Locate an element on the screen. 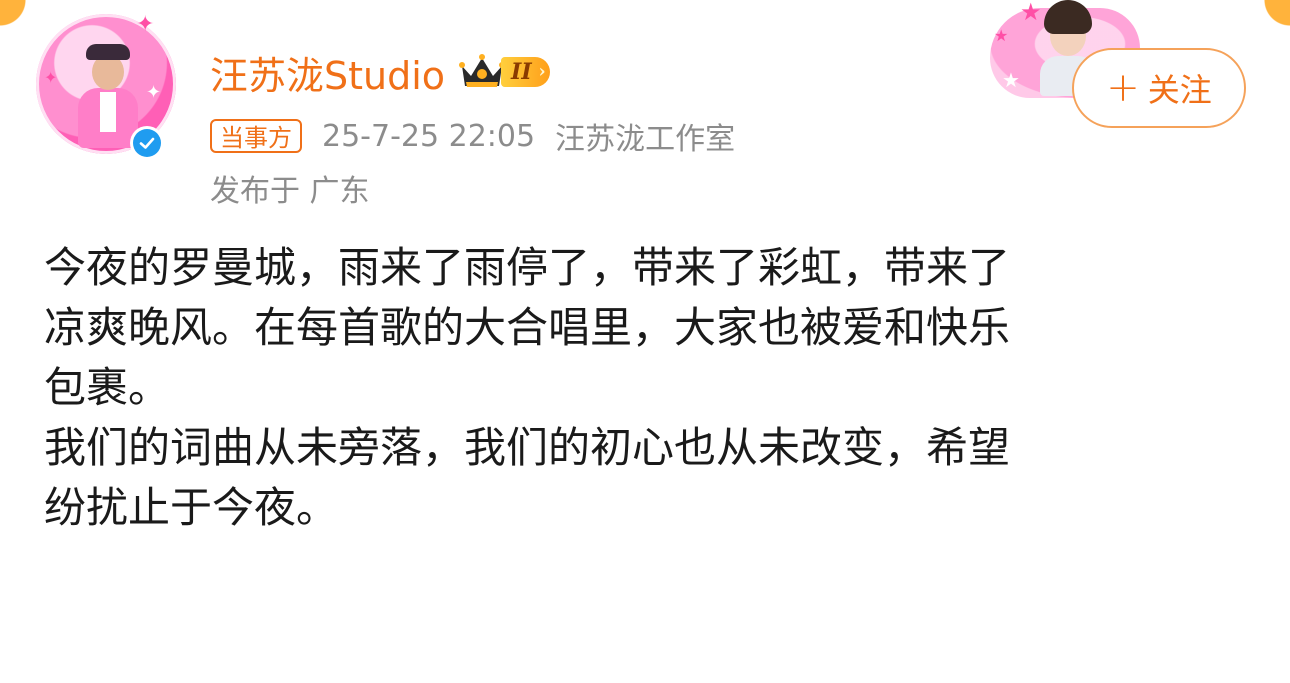  plus-icon: + is located at coordinates (1123, 88).